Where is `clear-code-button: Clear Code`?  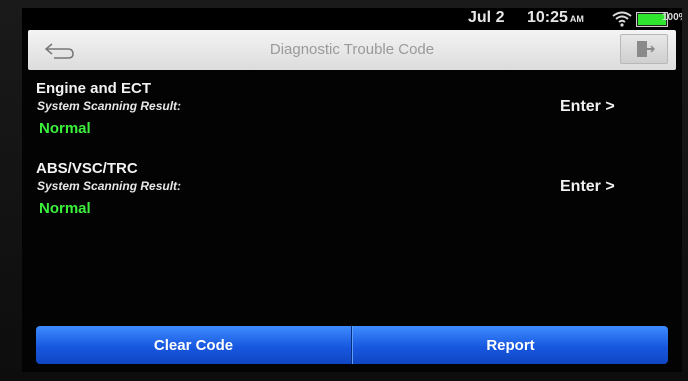
clear-code-button: Clear Code is located at coordinates (194, 345).